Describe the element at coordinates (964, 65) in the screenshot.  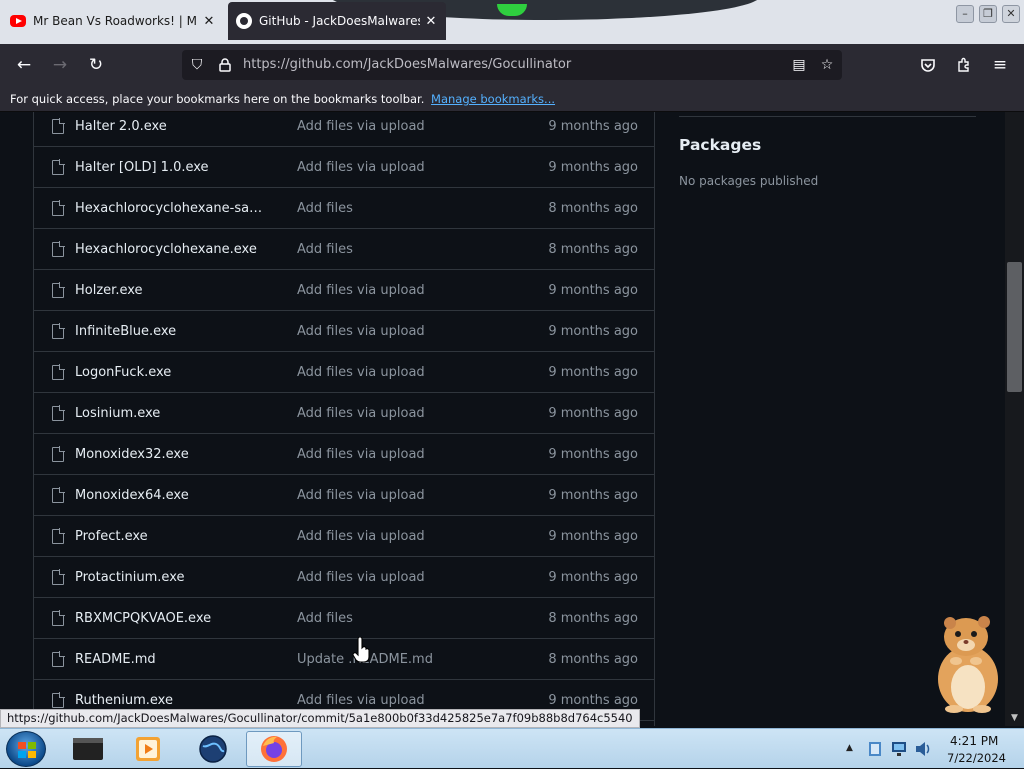
I see `extensions-icon` at that location.